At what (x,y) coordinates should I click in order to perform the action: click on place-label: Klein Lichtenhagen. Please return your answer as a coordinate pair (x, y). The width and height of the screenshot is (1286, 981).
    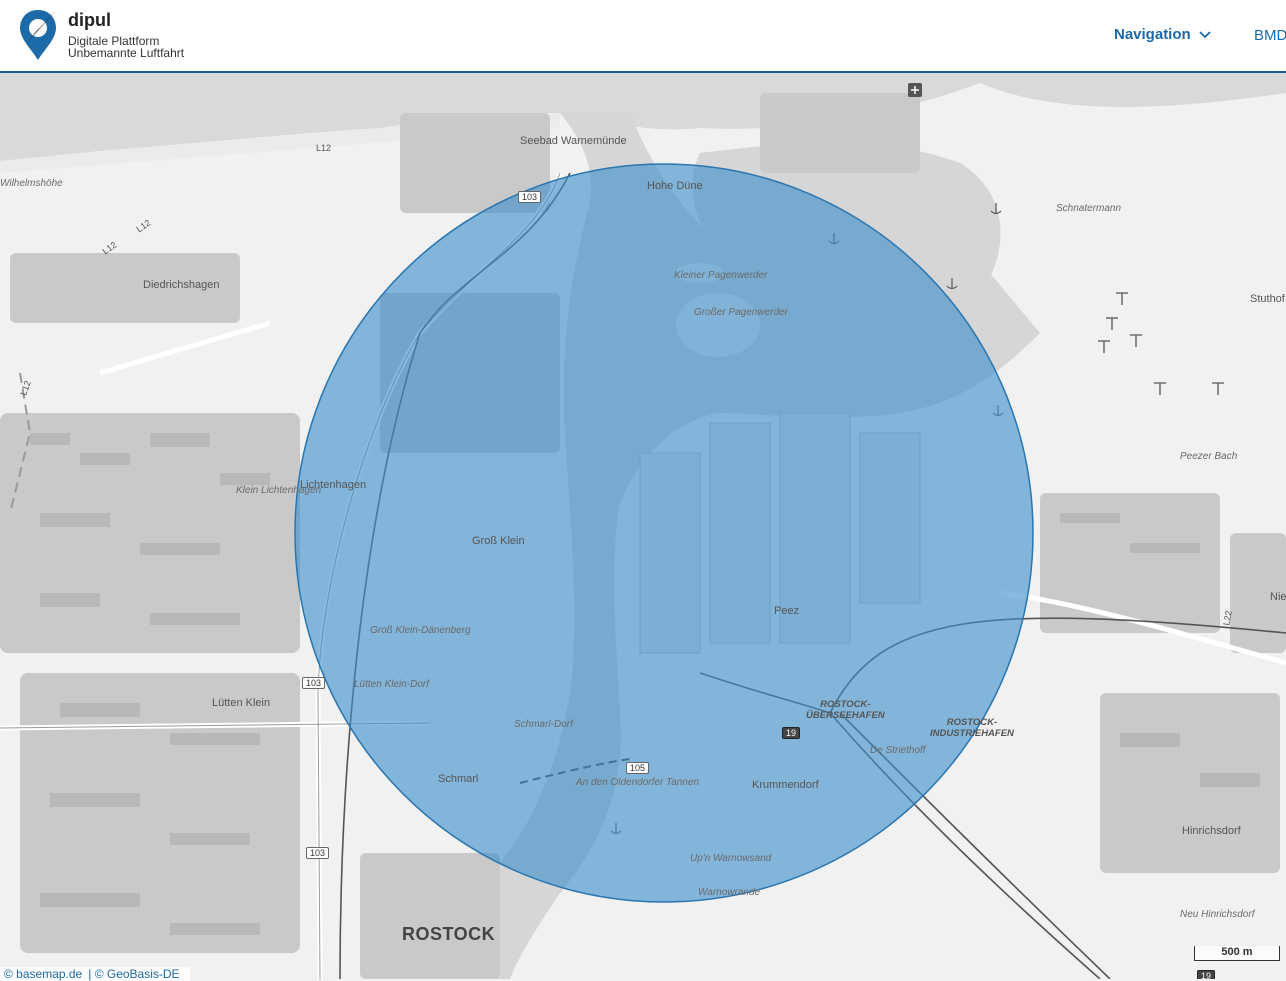
    Looking at the image, I should click on (279, 490).